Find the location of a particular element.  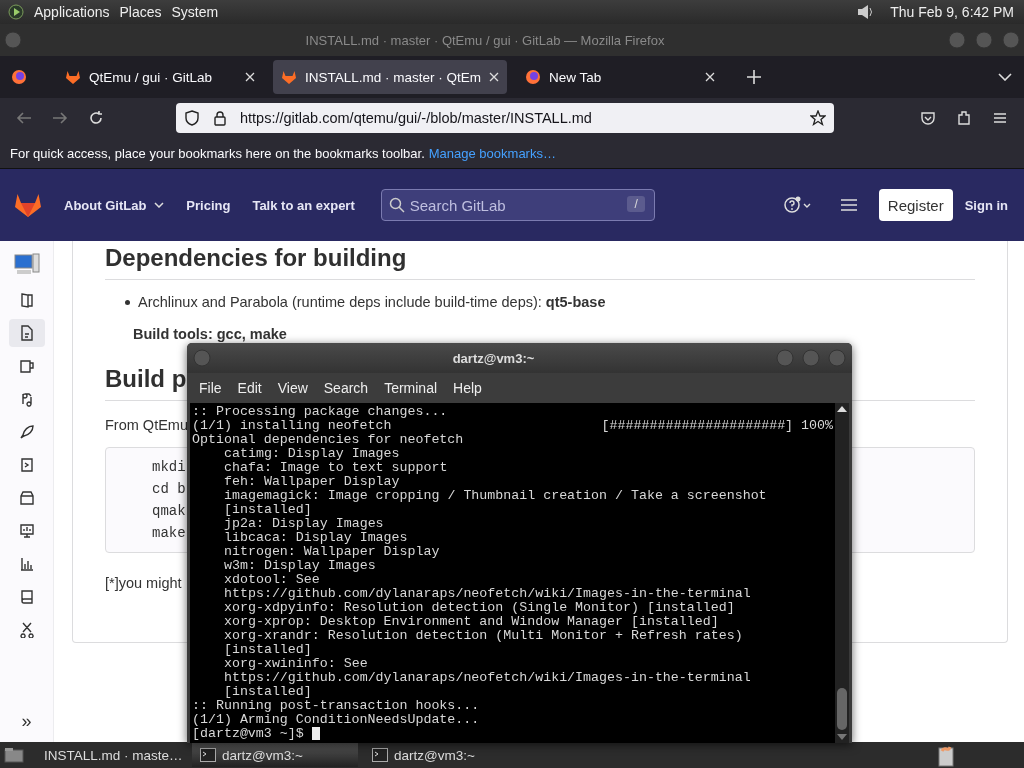

nav-link: Pricing is located at coordinates (208, 205).